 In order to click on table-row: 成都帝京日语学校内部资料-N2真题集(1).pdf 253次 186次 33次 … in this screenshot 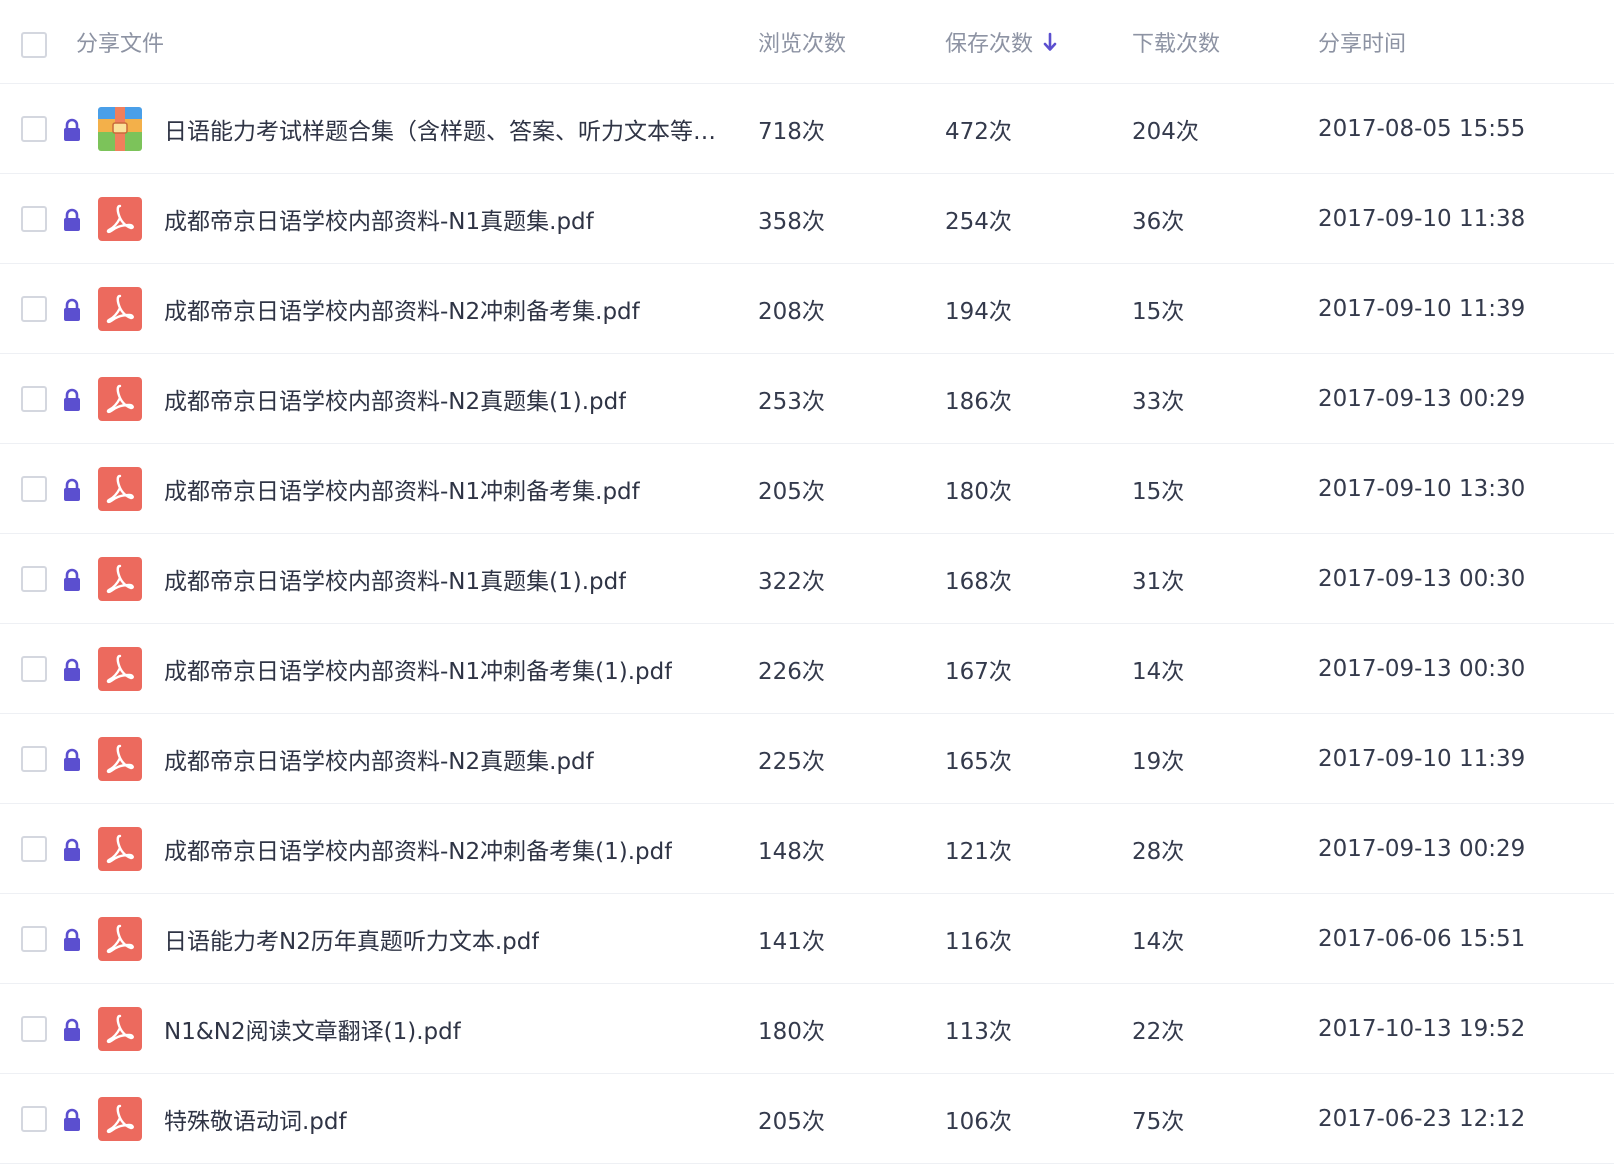, I will do `click(807, 399)`.